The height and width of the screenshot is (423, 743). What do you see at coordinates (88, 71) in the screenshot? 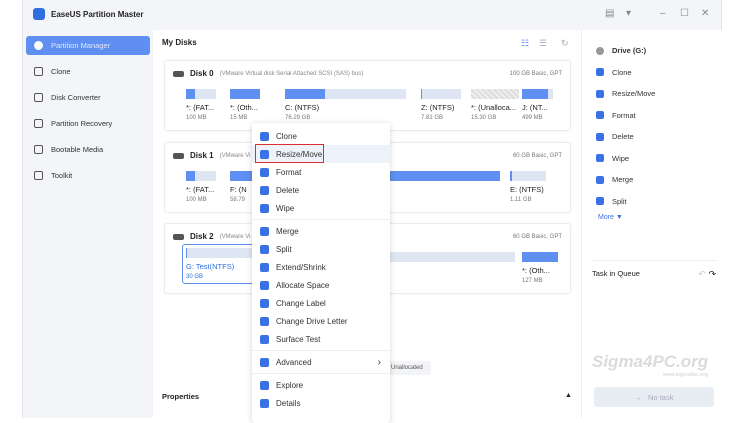
I see `sidebar-item-clone: Clone` at bounding box center [88, 71].